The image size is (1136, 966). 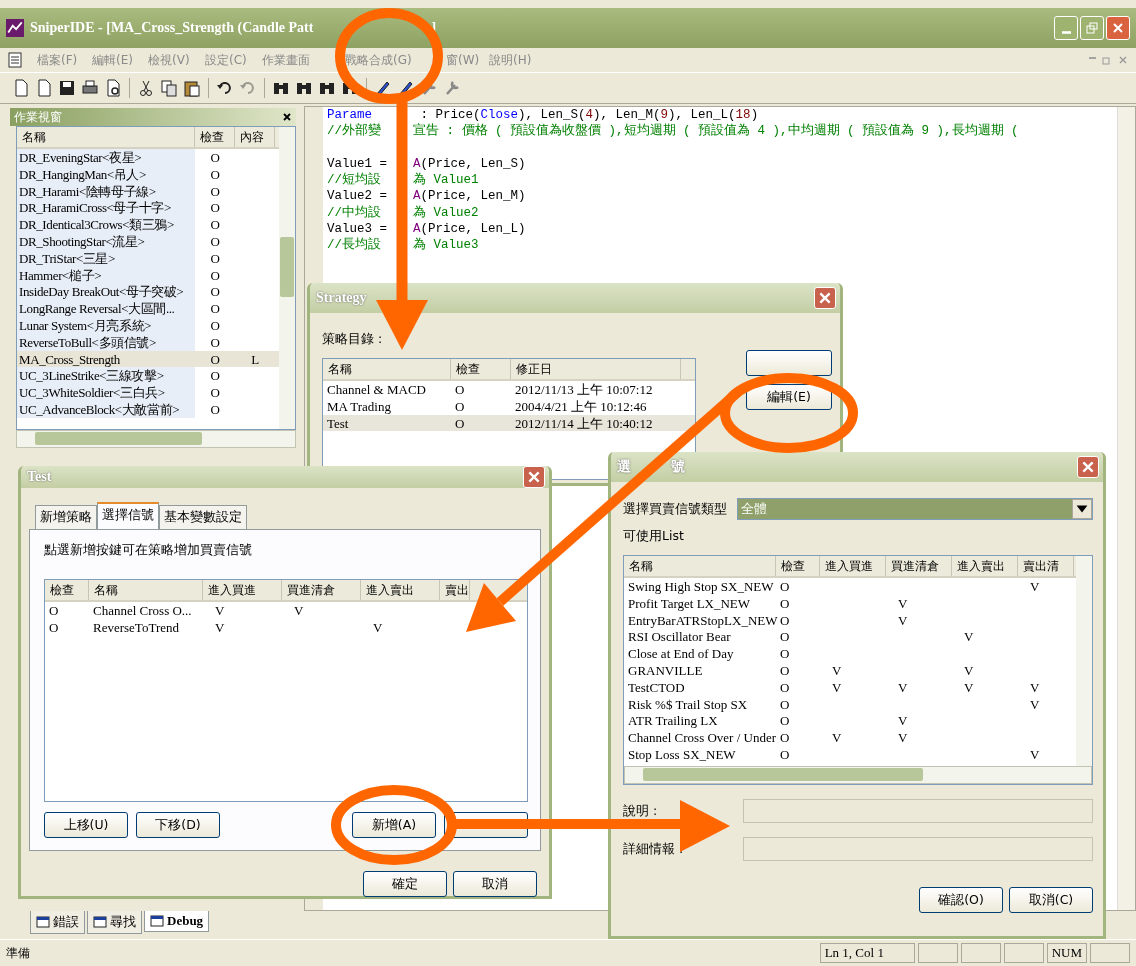 I want to click on list-row: RSI Oscillator Bear O V, so click(x=850, y=637).